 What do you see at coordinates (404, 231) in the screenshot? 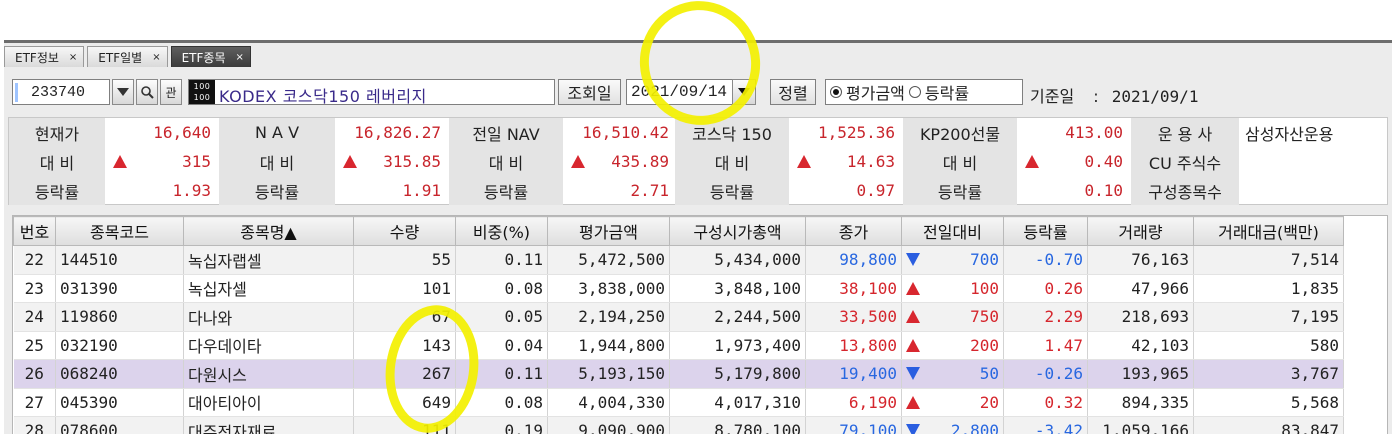
I see `col-header-qty: 수량` at bounding box center [404, 231].